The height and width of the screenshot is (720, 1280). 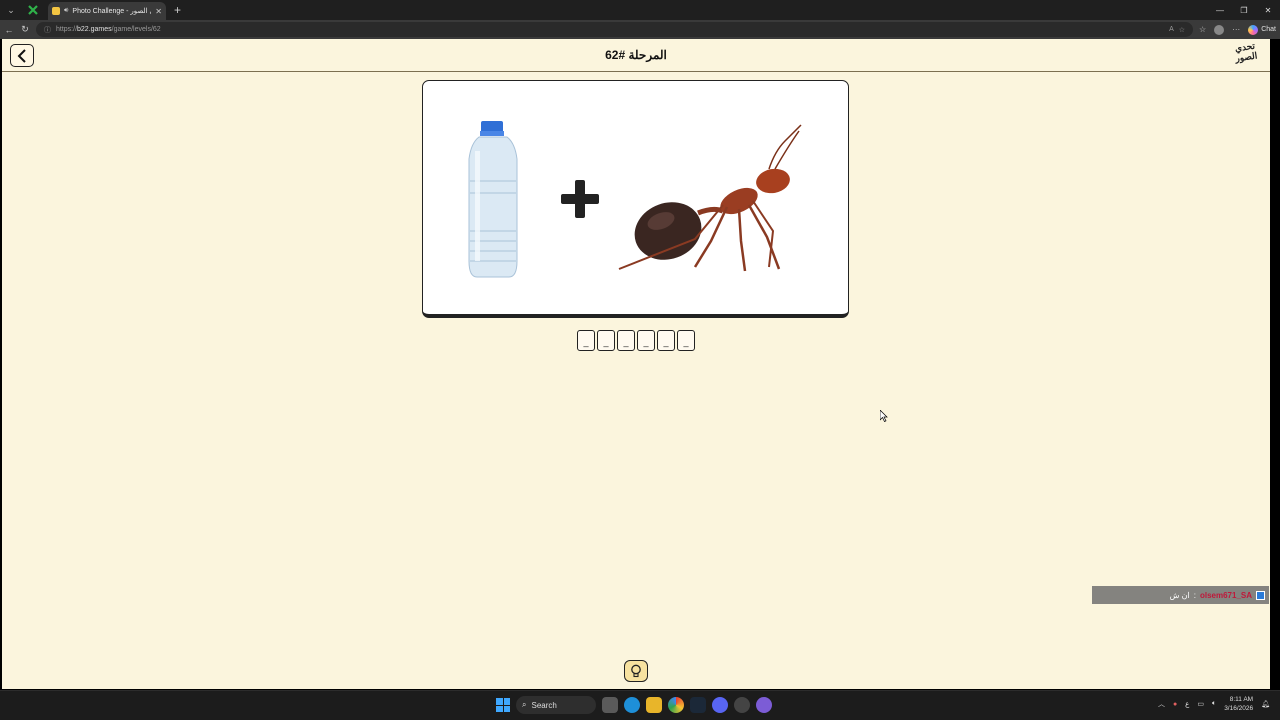 What do you see at coordinates (636, 340) in the screenshot?
I see `answer-slots: _ _ _ _ _ _` at bounding box center [636, 340].